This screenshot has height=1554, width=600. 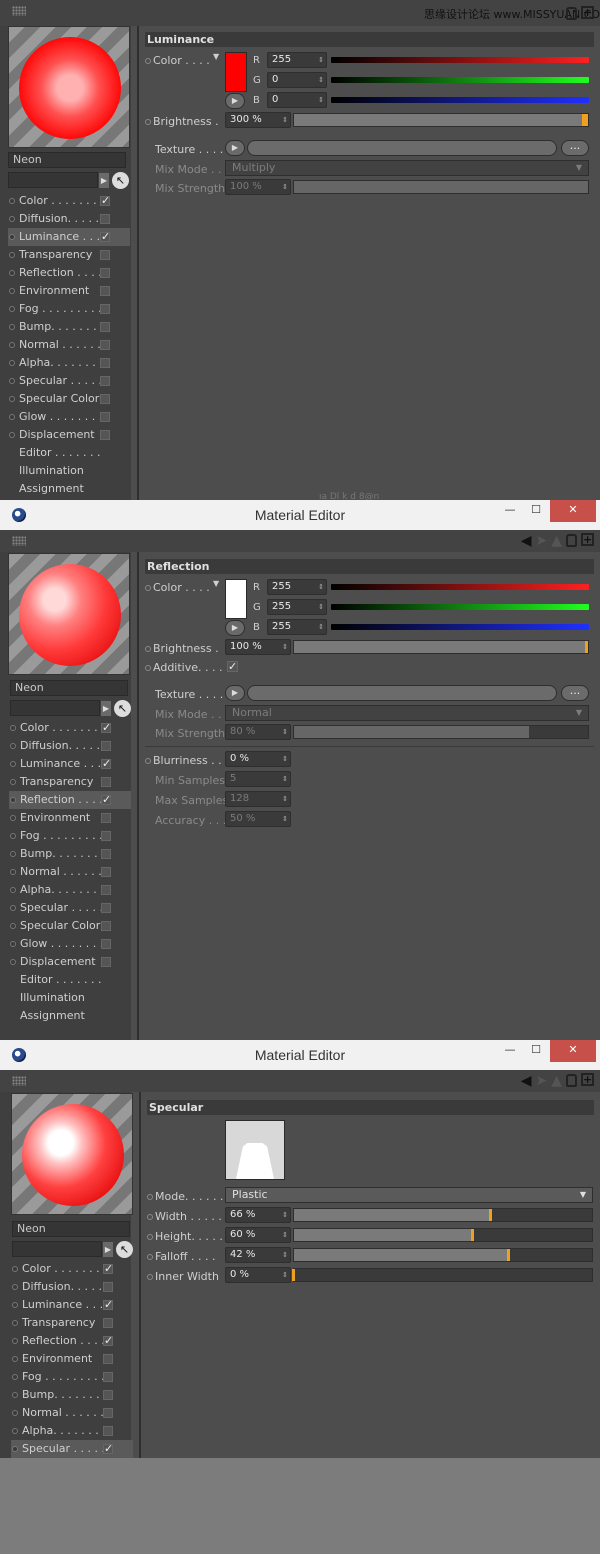 What do you see at coordinates (69, 453) in the screenshot?
I see `channel-item-plain: Editor . . . . . . .` at bounding box center [69, 453].